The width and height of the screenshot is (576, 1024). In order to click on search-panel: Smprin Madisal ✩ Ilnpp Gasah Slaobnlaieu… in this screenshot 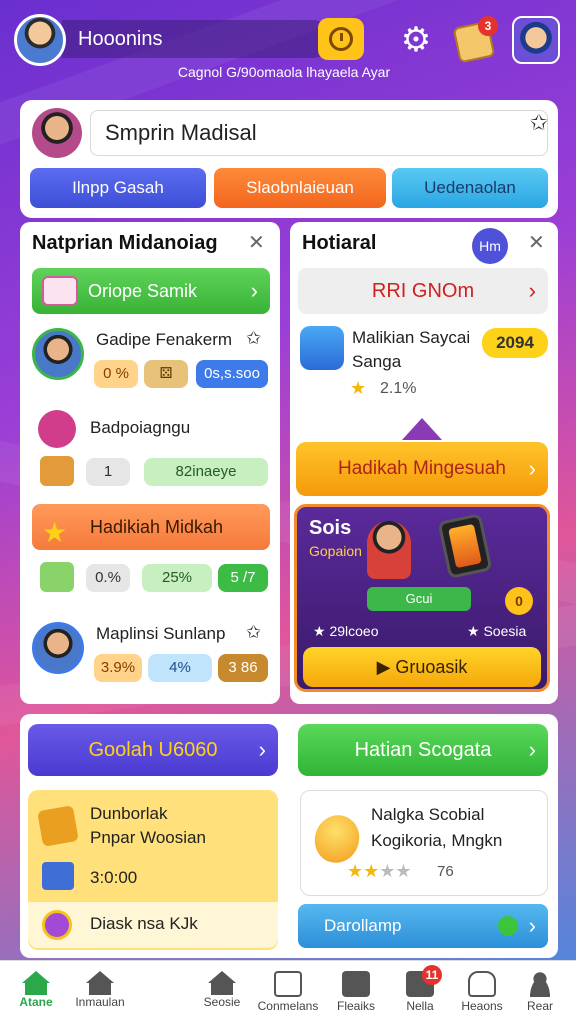, I will do `click(289, 159)`.